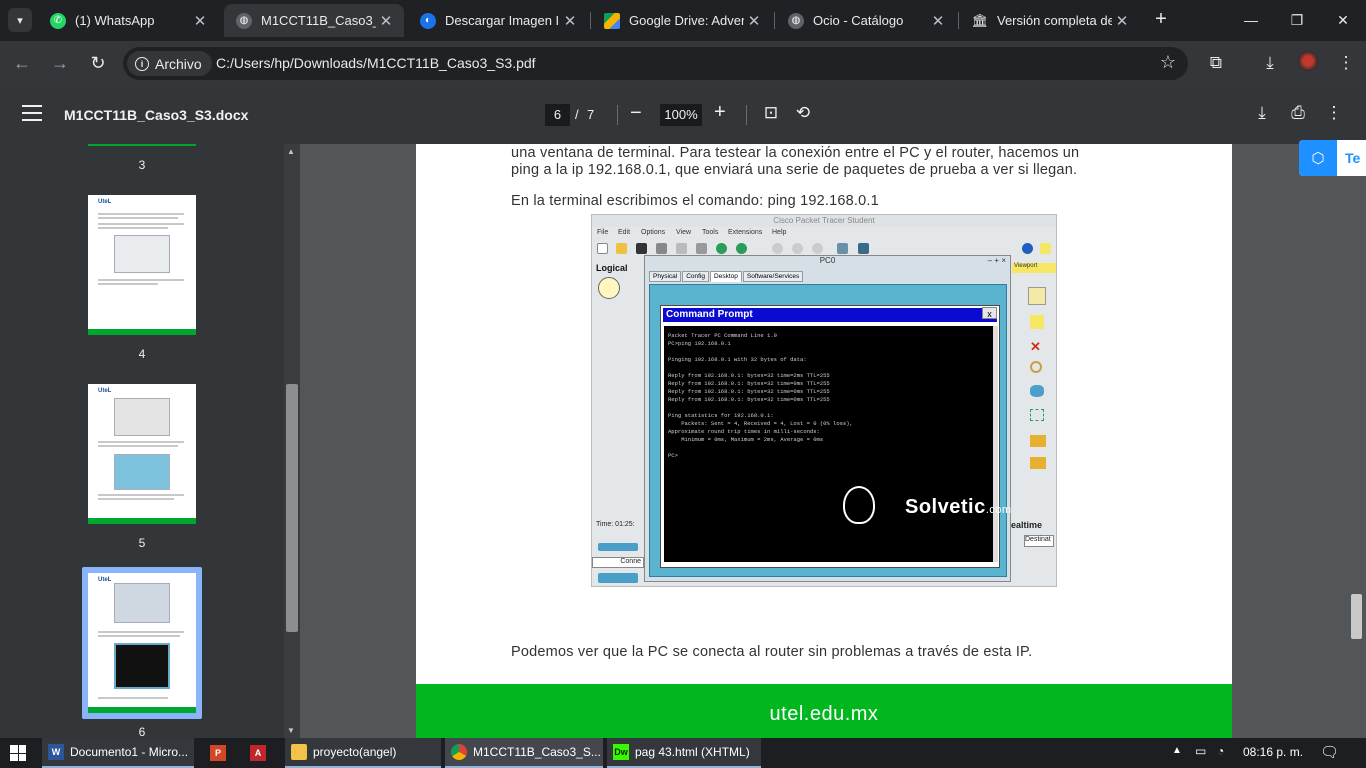  Describe the element at coordinates (824, 711) in the screenshot. I see `page-footer: utel.edu.mx` at that location.